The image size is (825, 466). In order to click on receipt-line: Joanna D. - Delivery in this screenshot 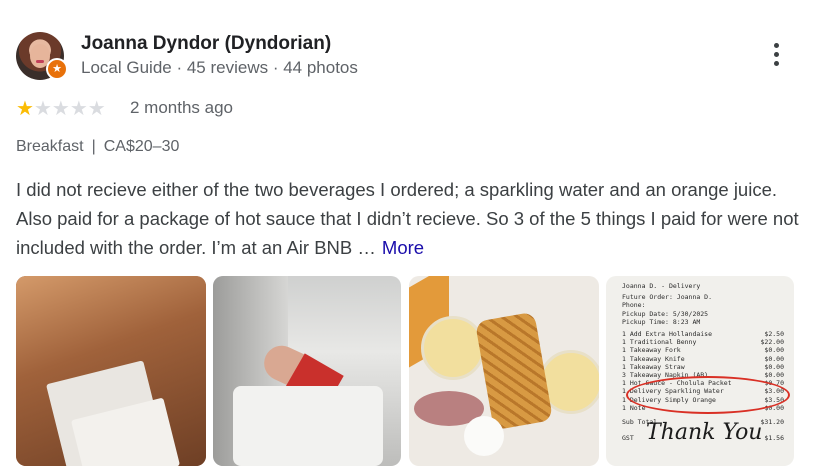, I will do `click(661, 286)`.